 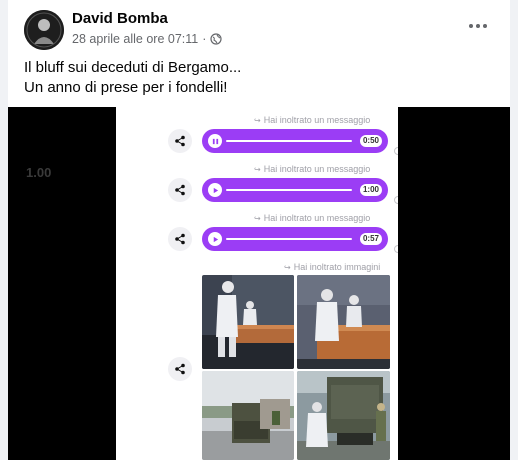 What do you see at coordinates (39, 172) in the screenshot?
I see `video-time: 1.00` at bounding box center [39, 172].